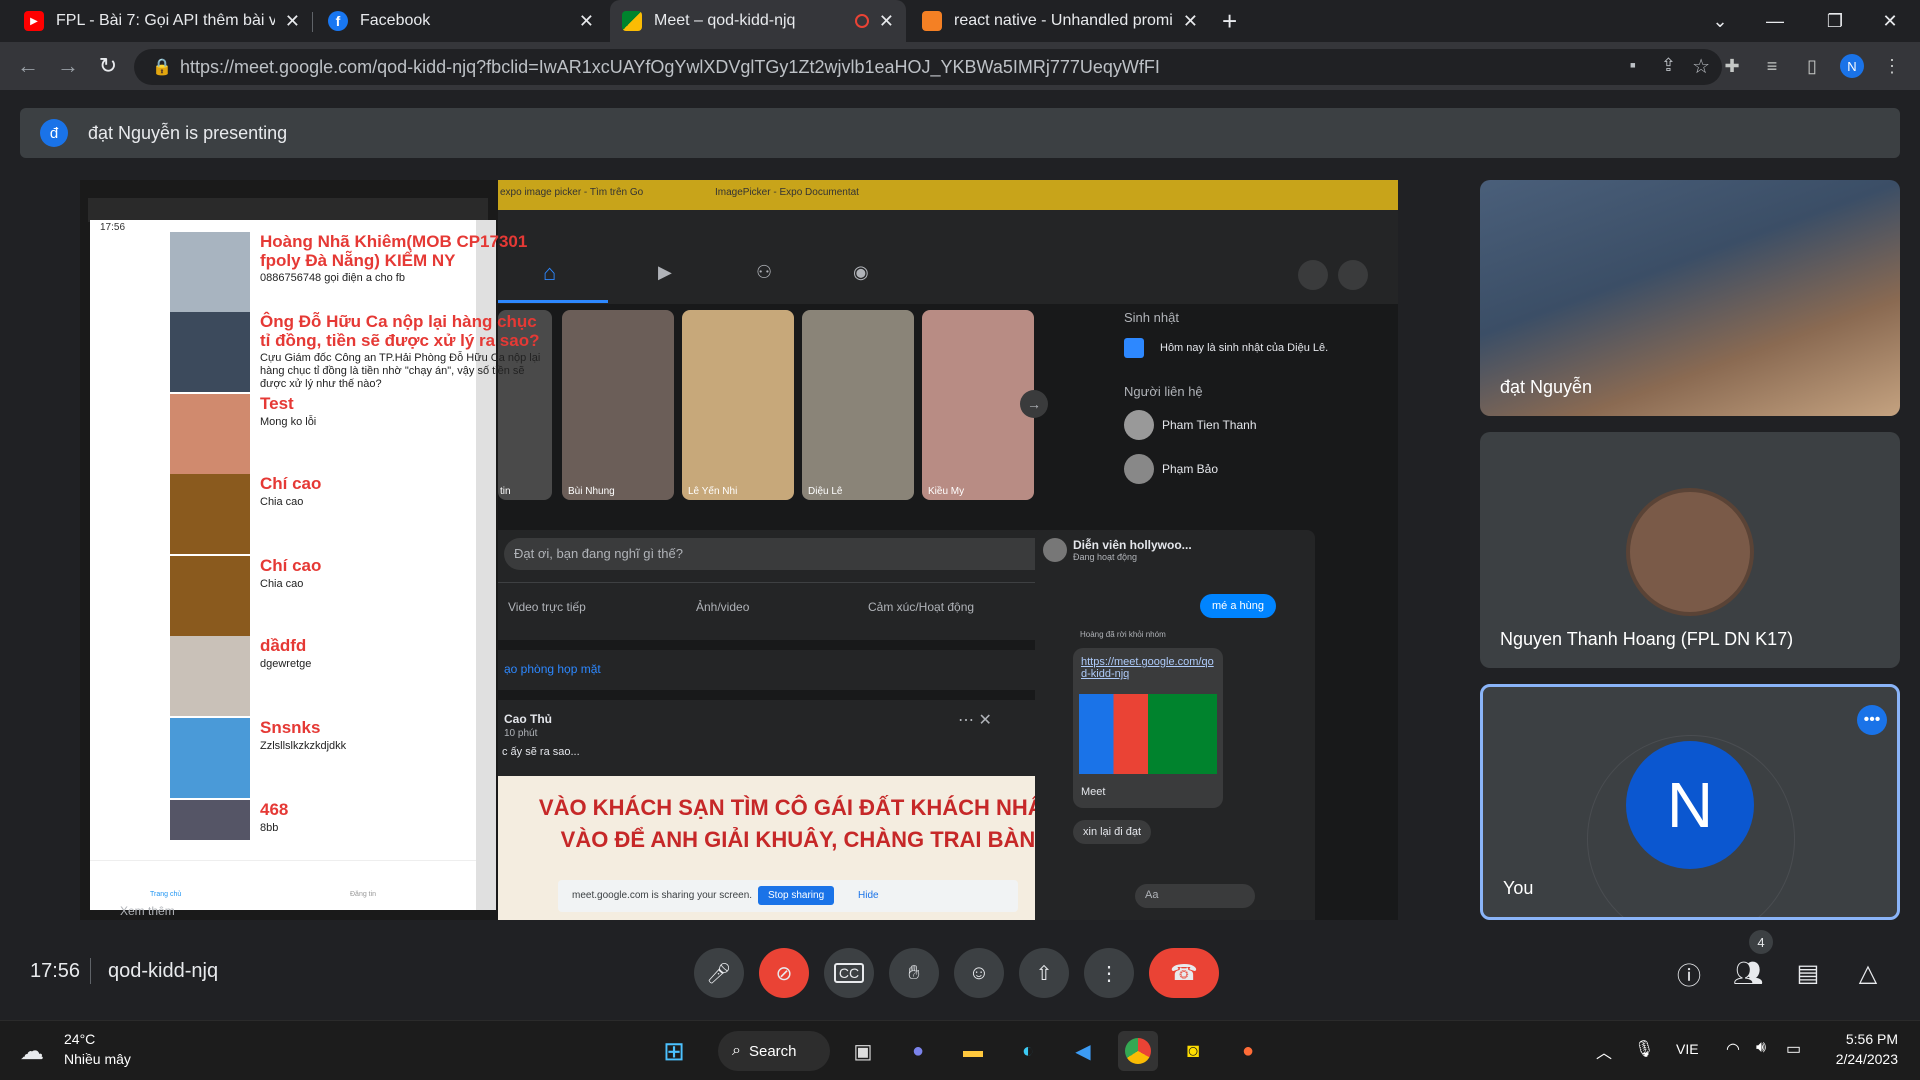  I want to click on taskbar-search: ⌕ Search, so click(774, 1051).